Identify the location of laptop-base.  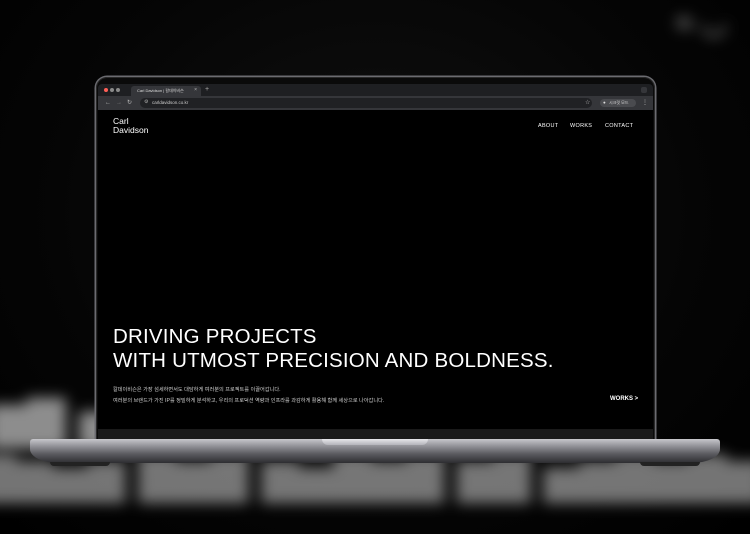
(375, 451).